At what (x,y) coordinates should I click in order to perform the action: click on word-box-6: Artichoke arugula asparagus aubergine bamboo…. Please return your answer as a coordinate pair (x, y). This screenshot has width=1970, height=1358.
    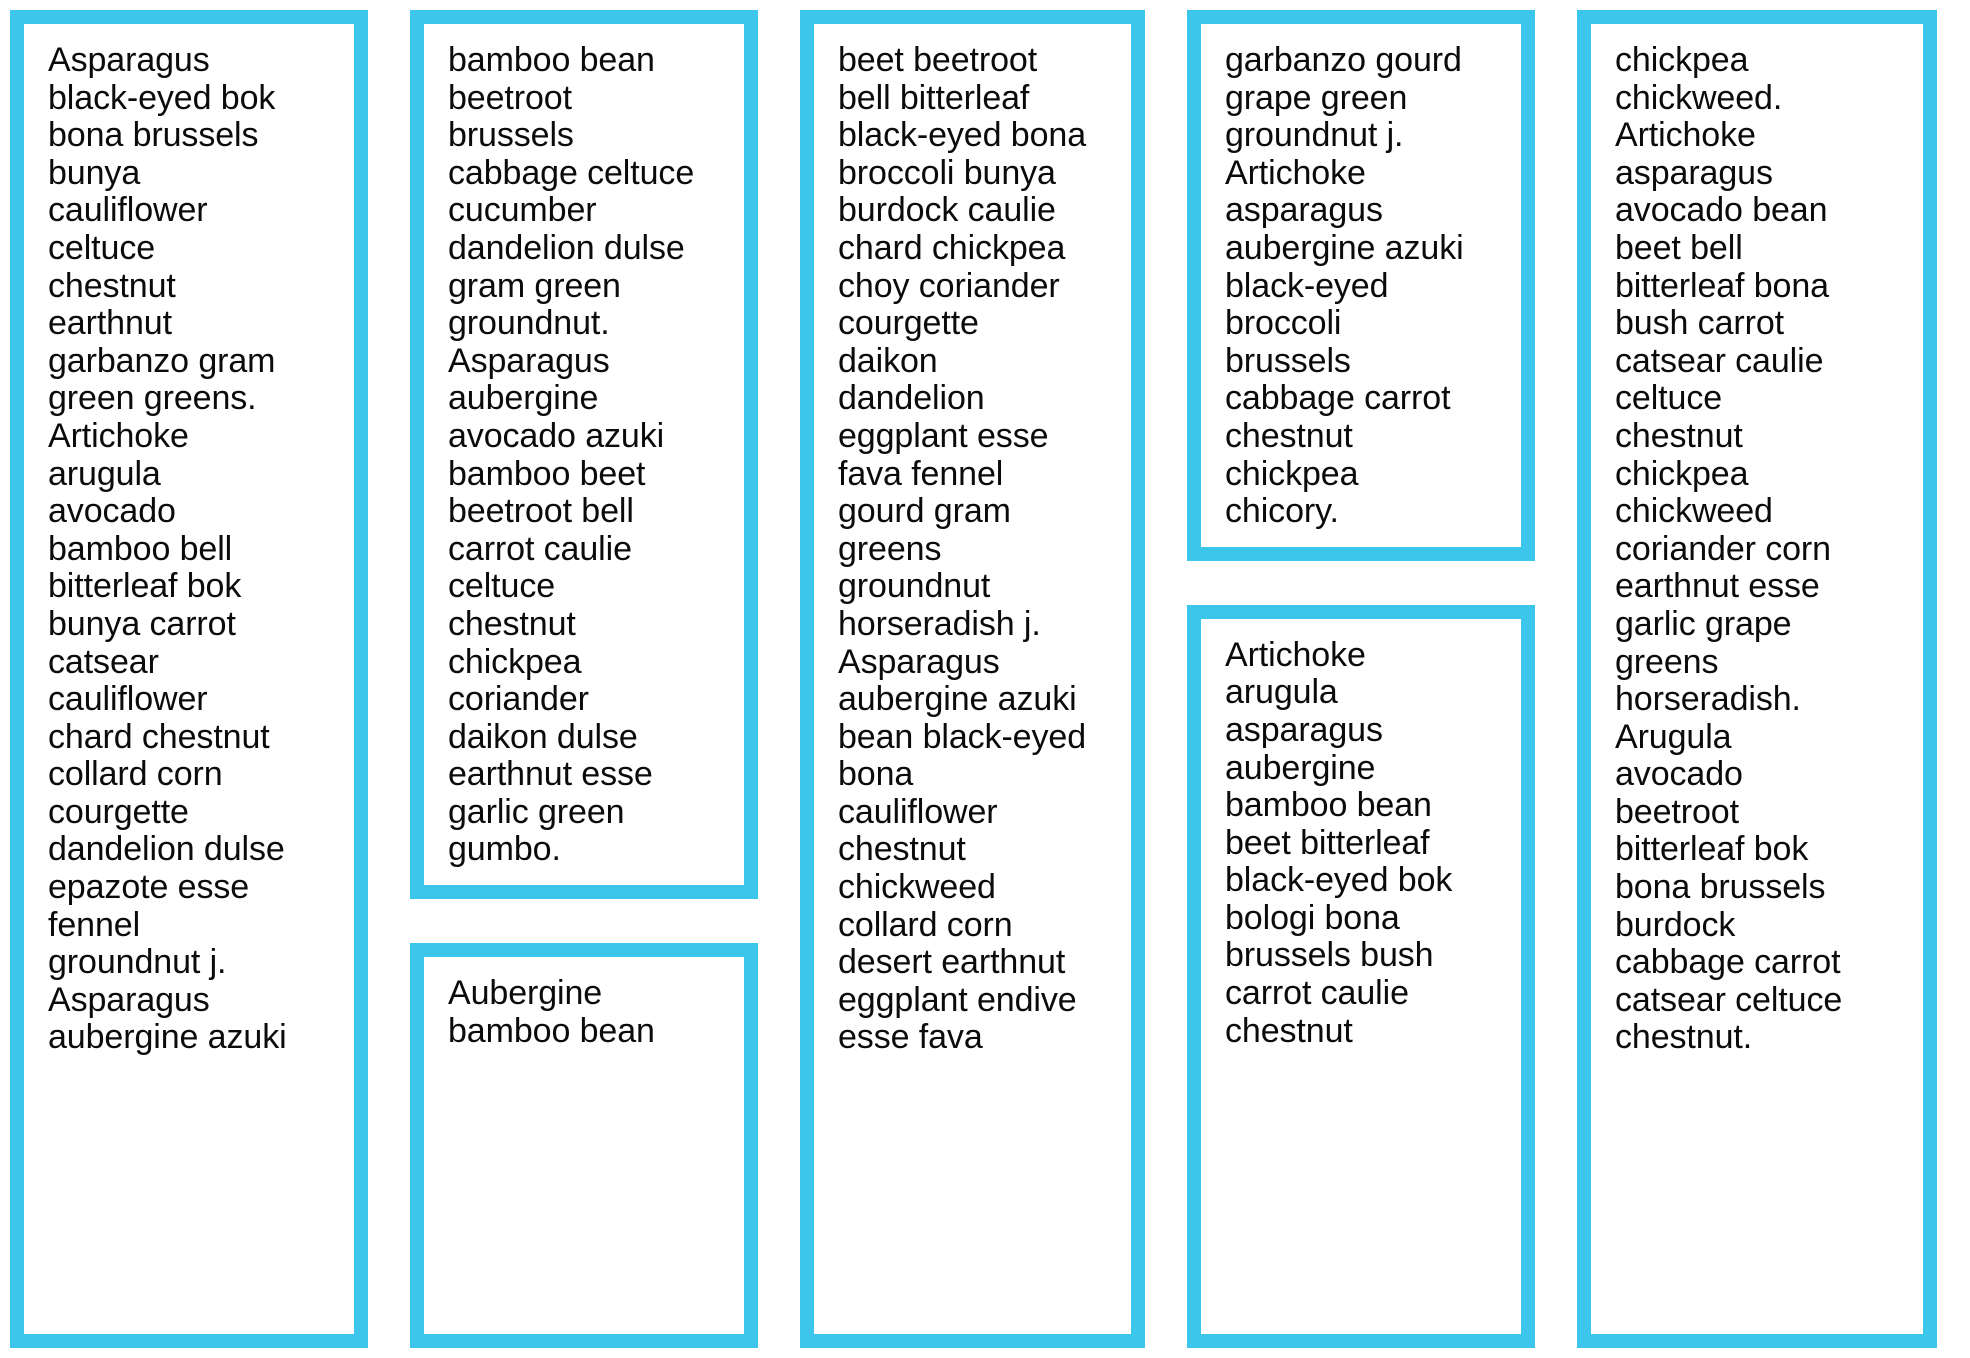
    Looking at the image, I should click on (1361, 976).